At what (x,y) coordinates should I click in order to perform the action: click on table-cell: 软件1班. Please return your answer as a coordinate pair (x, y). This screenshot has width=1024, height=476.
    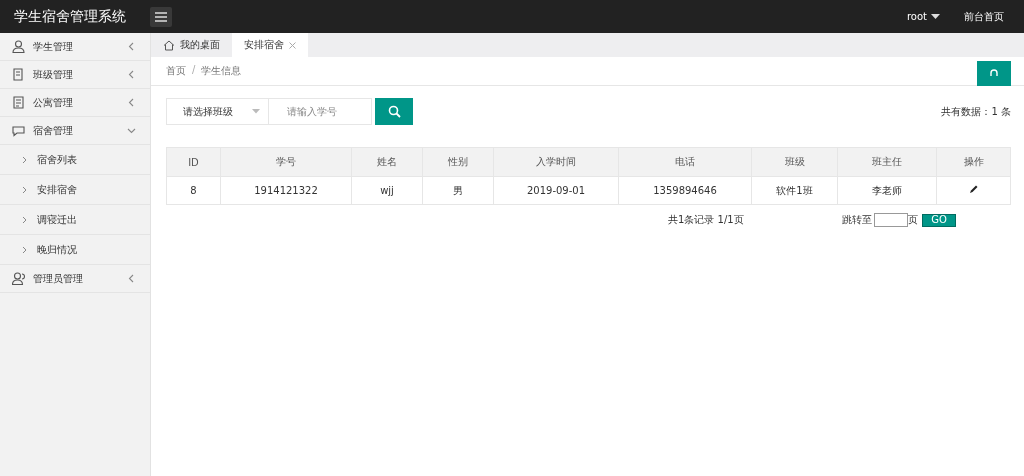
    Looking at the image, I should click on (794, 190).